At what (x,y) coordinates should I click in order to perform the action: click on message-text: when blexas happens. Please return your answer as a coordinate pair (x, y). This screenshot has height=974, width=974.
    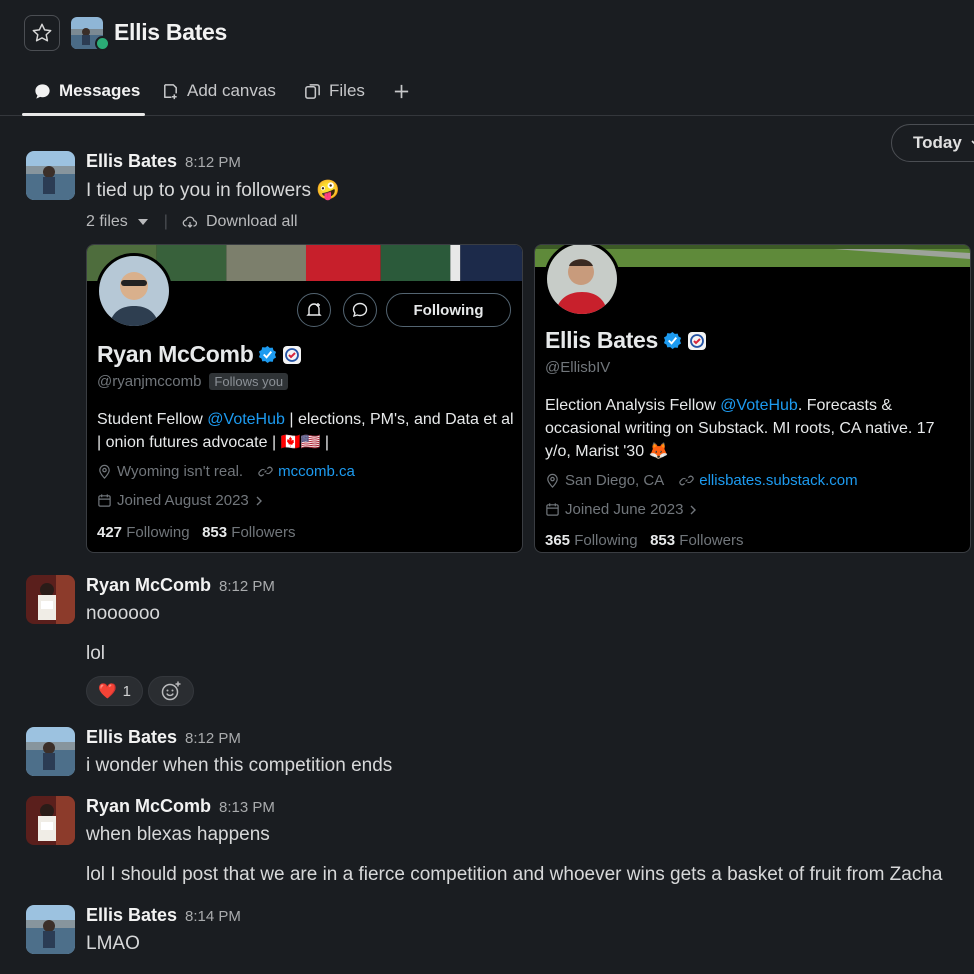
    Looking at the image, I should click on (178, 834).